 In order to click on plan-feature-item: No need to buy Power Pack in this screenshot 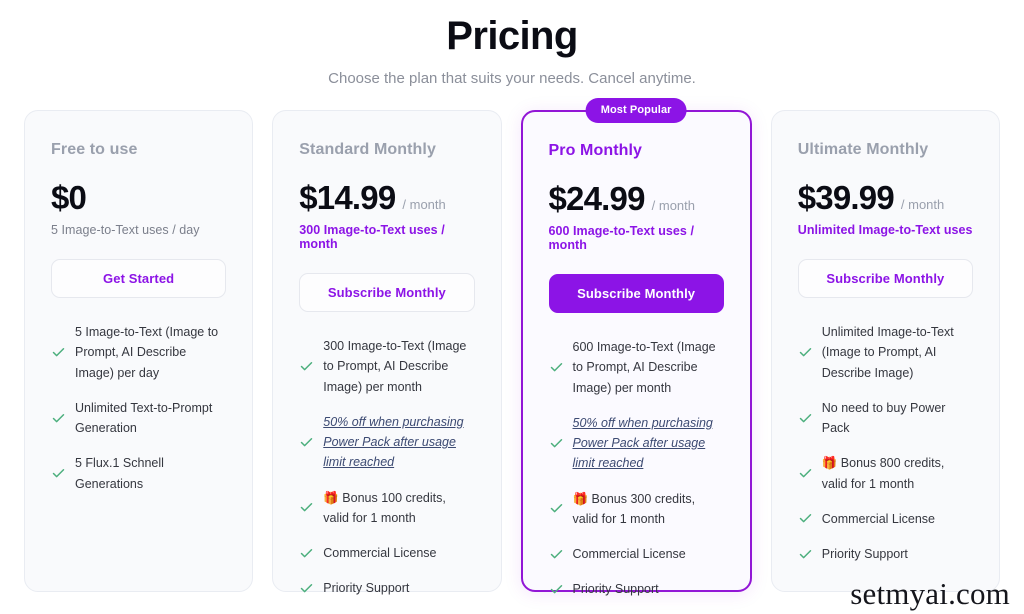, I will do `click(885, 418)`.